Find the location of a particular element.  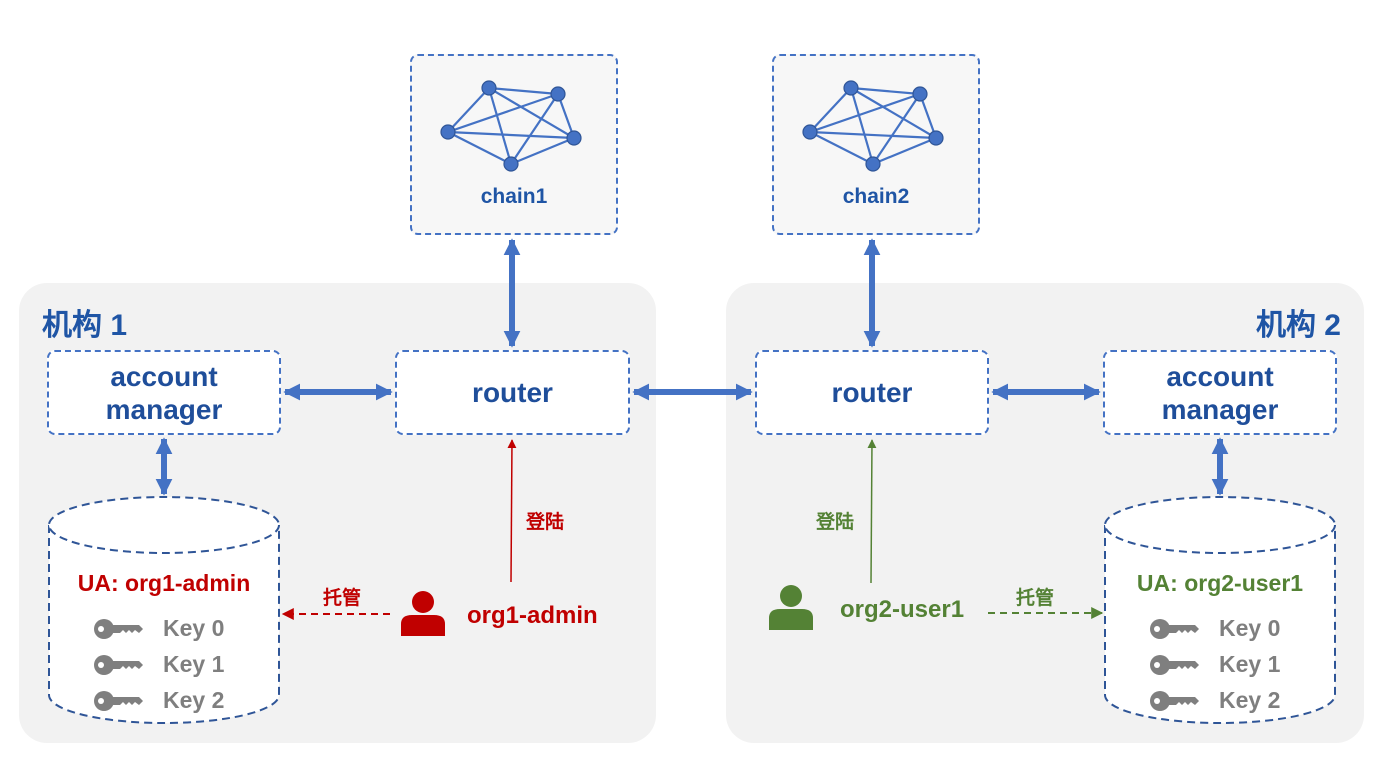

org1-key-2: Key 2 is located at coordinates (158, 700).